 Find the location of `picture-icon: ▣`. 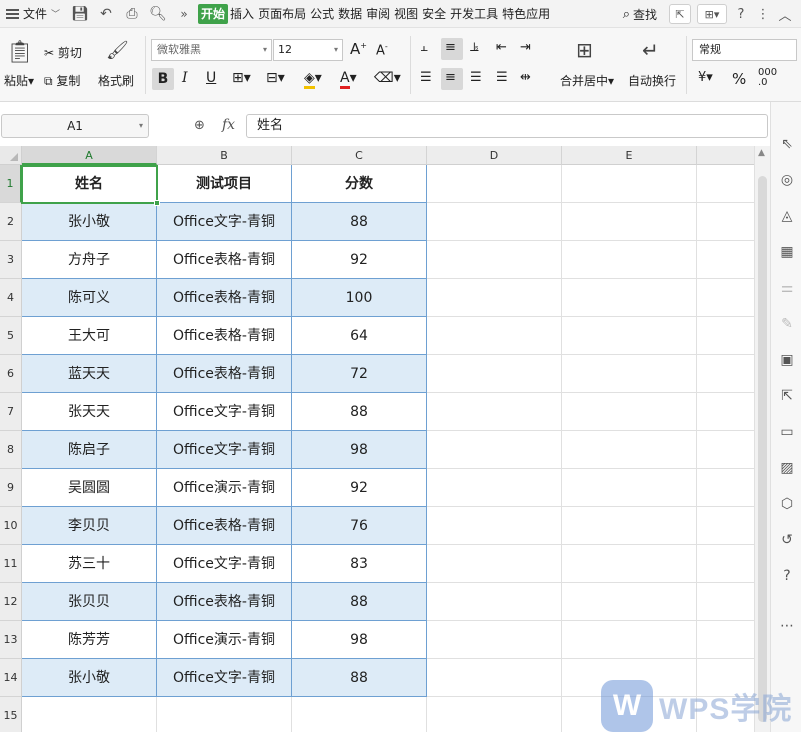

picture-icon: ▣ is located at coordinates (787, 360).